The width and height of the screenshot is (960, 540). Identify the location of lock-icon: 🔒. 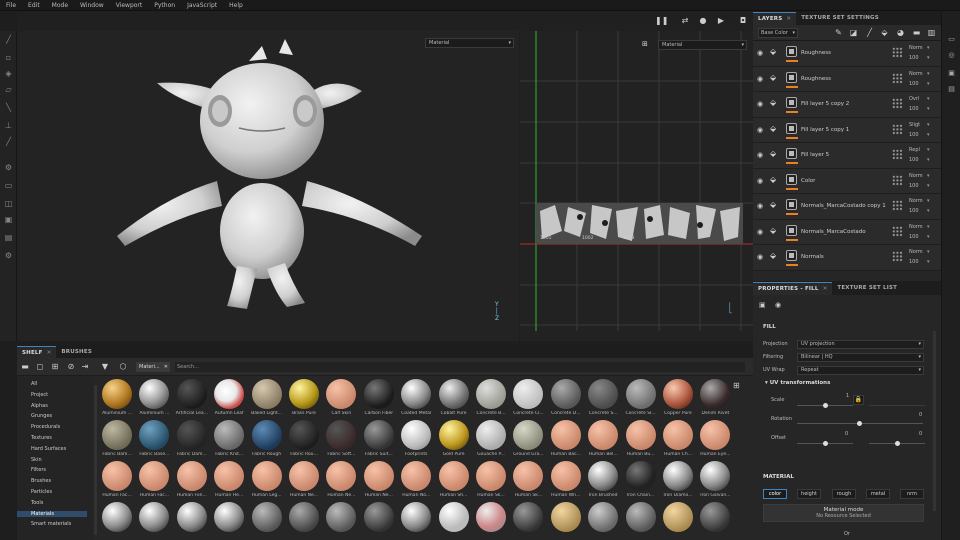
(858, 400).